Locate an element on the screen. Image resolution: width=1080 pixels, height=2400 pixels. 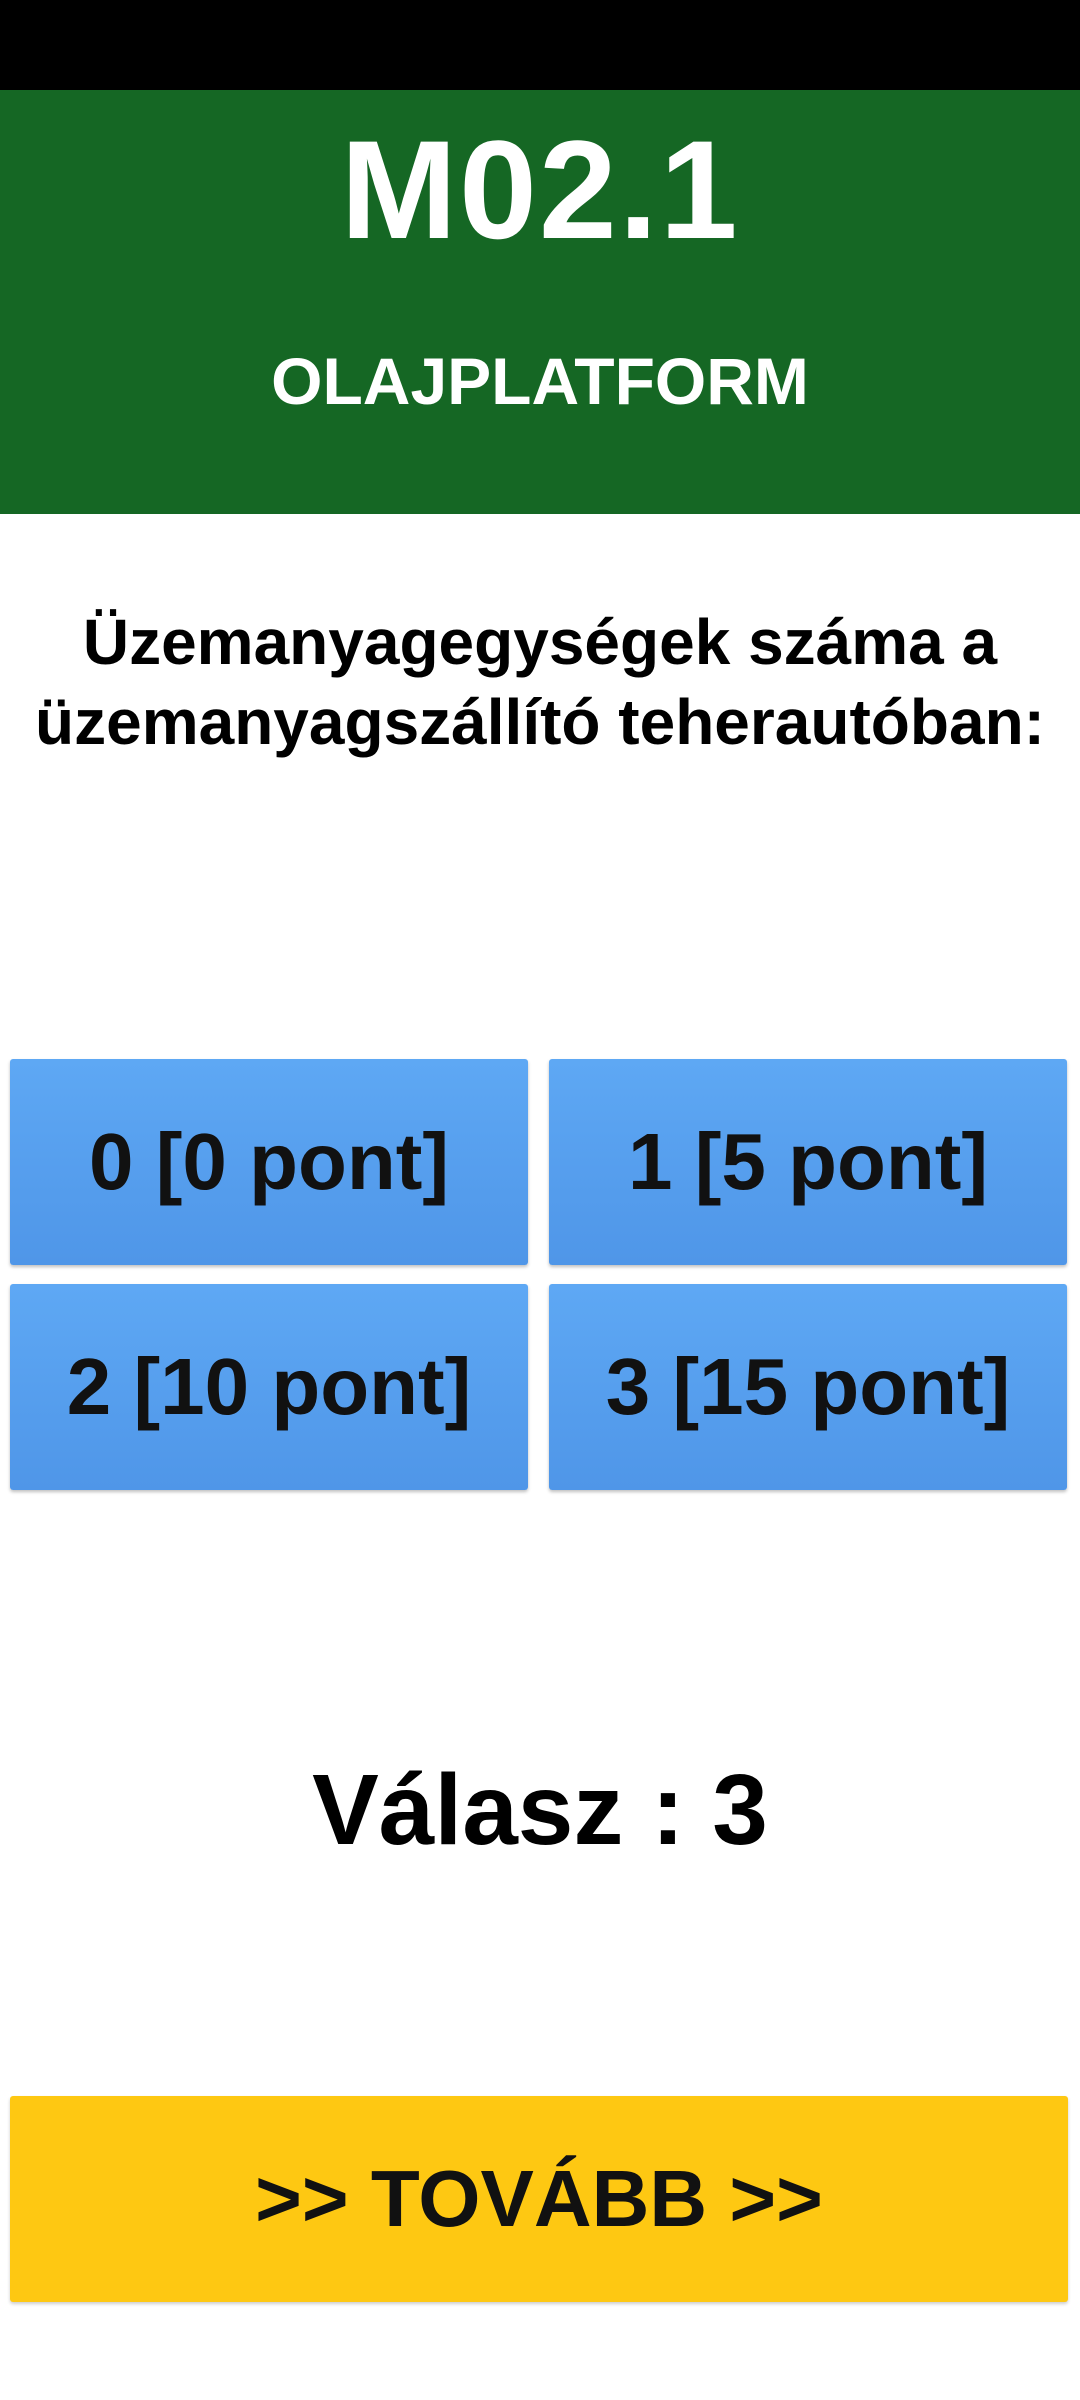
status-bar is located at coordinates (540, 45).